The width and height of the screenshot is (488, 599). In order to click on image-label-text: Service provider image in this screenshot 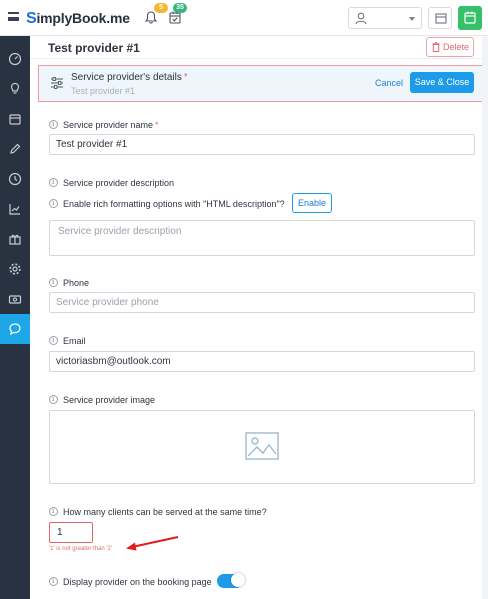, I will do `click(109, 400)`.